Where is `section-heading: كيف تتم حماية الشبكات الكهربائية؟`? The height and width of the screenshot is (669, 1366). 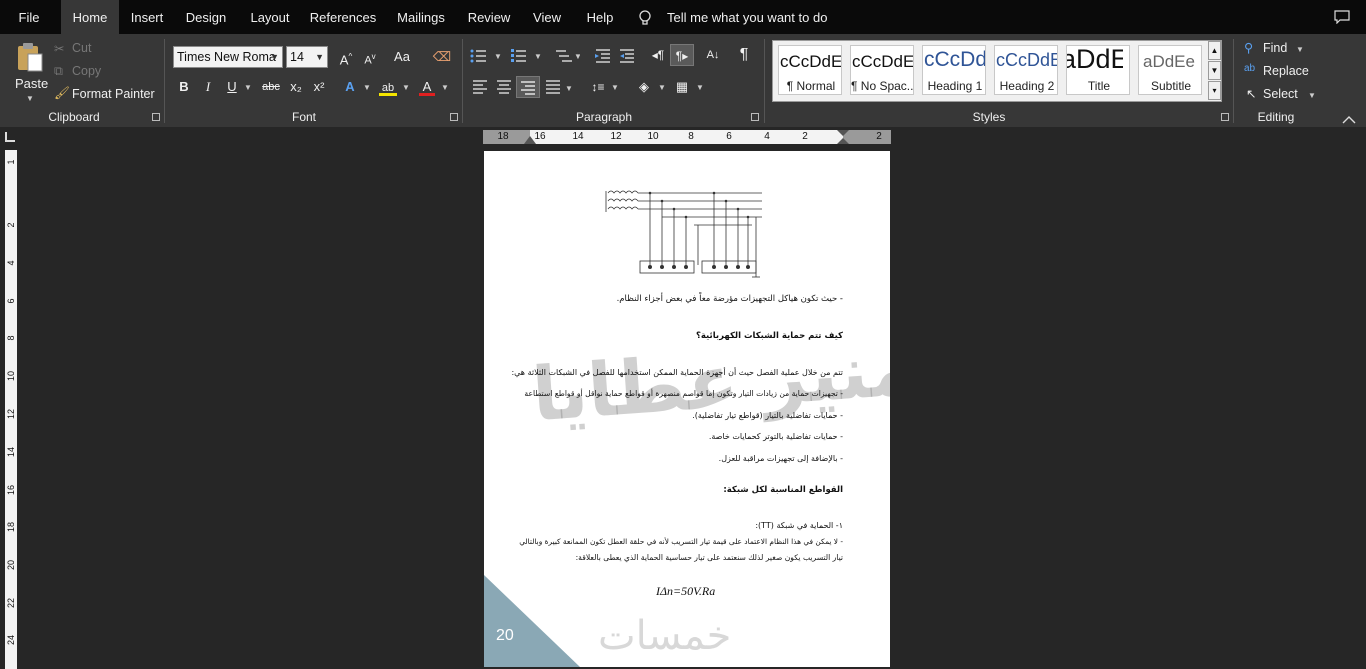 section-heading: كيف تتم حماية الشبكات الكهربائية؟ is located at coordinates (769, 336).